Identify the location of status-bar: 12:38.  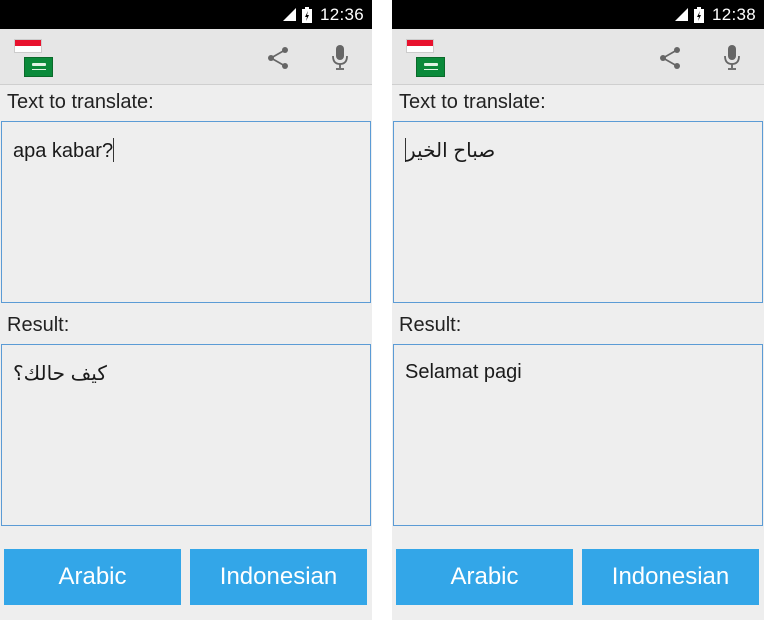
(578, 14).